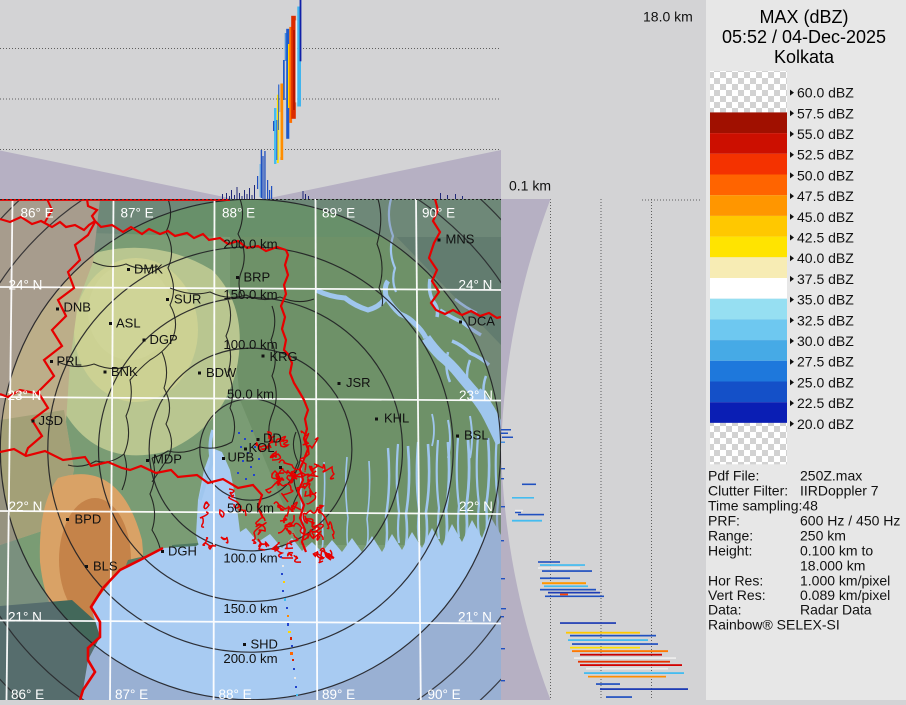 The width and height of the screenshot is (906, 705). Describe the element at coordinates (69, 361) in the screenshot. I see `svg-text: PRL` at that location.